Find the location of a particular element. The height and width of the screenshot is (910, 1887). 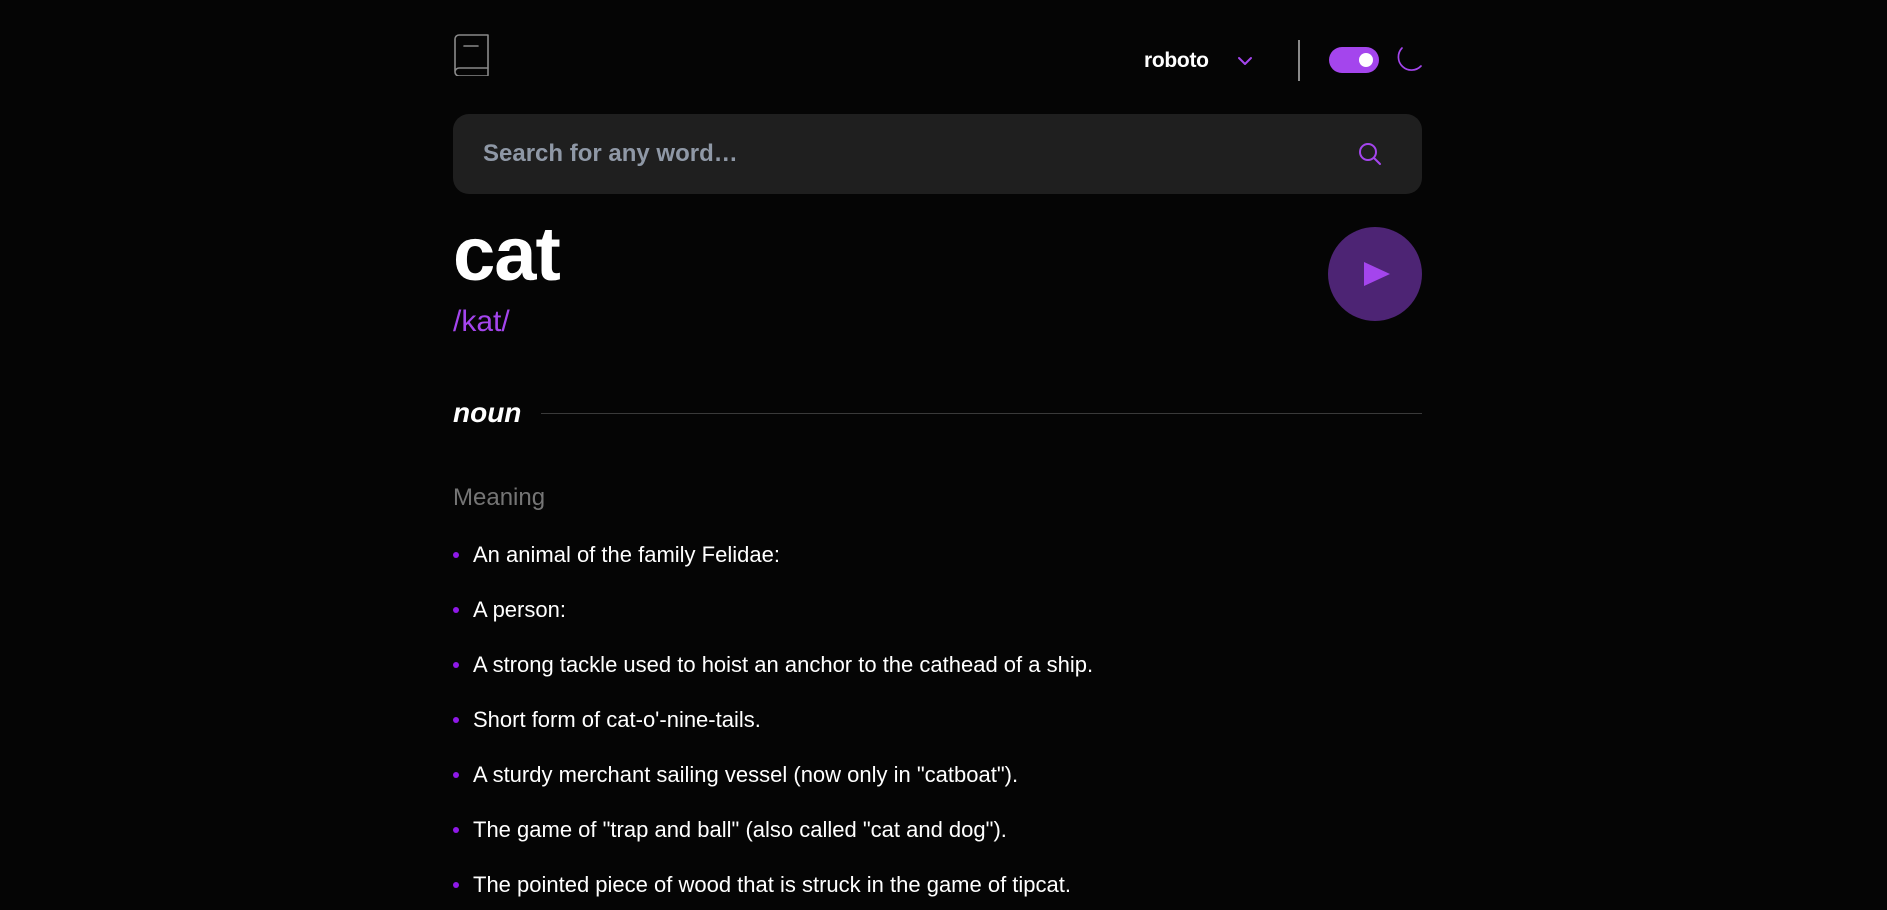

font-selector: roboto is located at coordinates (1198, 61).